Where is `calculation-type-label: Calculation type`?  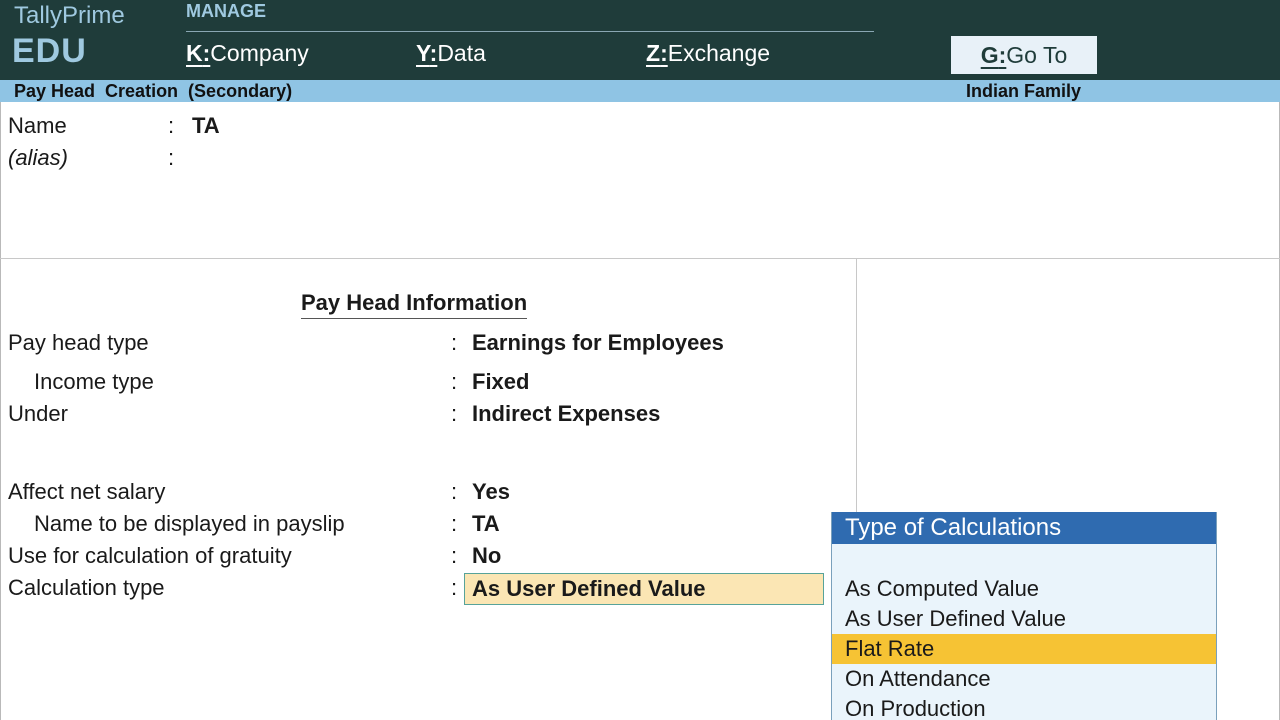 calculation-type-label: Calculation type is located at coordinates (86, 587).